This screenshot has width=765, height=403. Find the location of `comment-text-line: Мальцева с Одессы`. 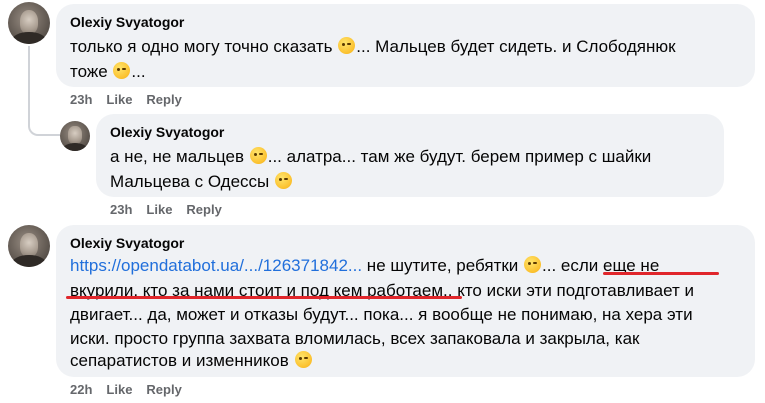

comment-text-line: Мальцева с Одессы is located at coordinates (201, 181).